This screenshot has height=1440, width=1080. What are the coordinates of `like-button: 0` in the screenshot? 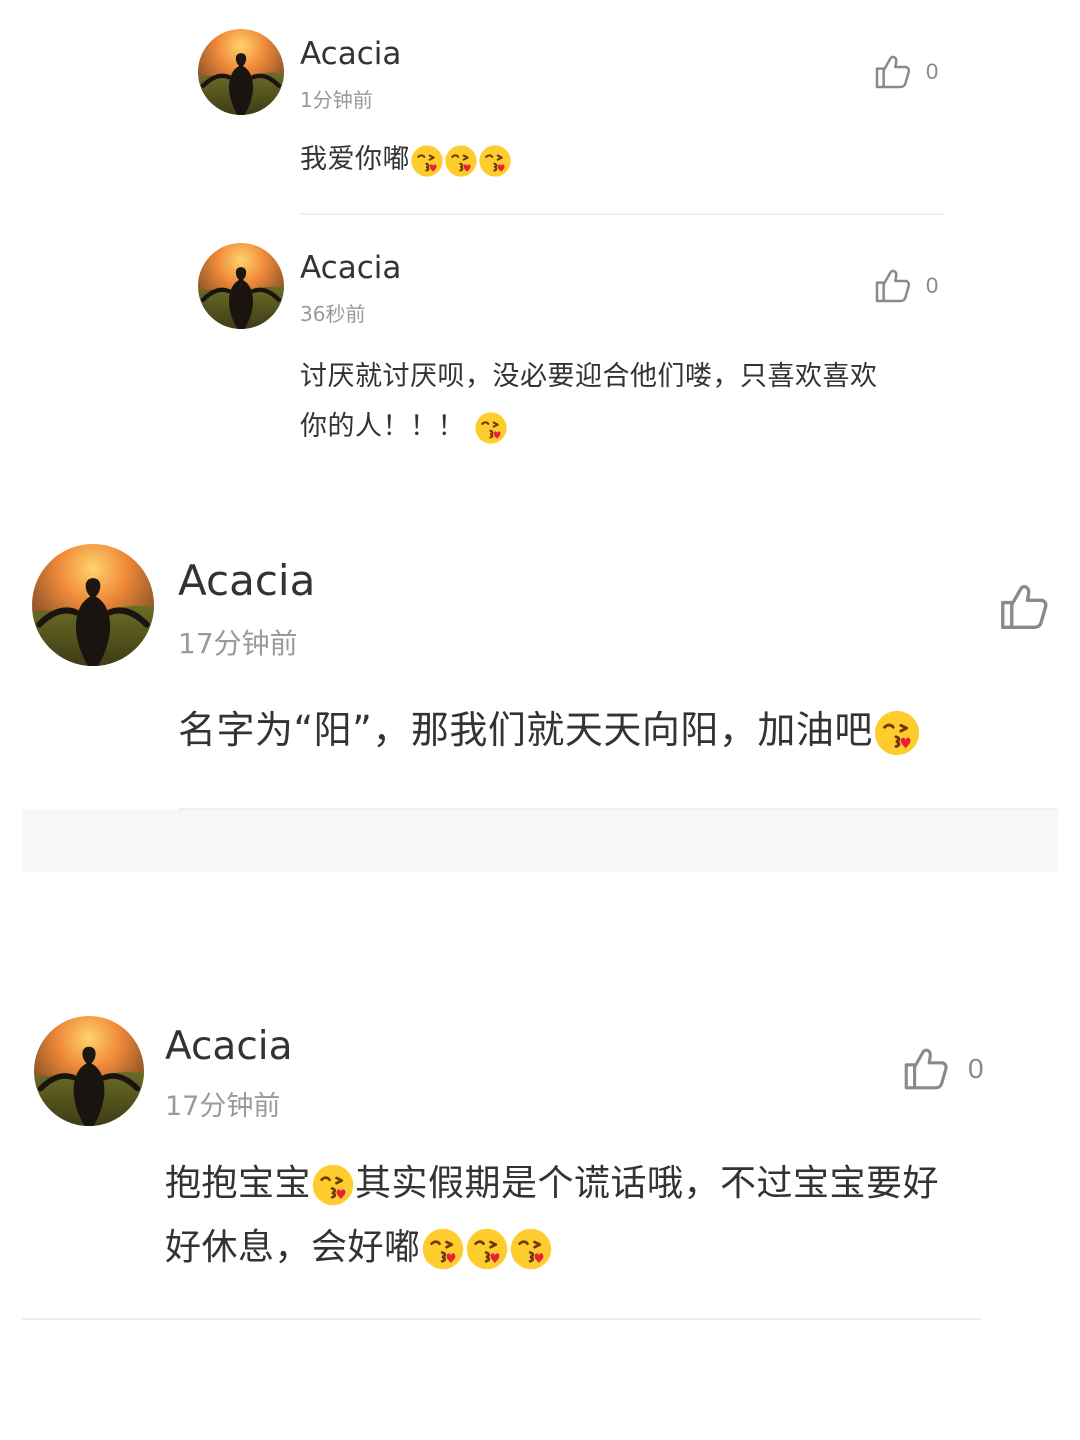 It's located at (942, 1069).